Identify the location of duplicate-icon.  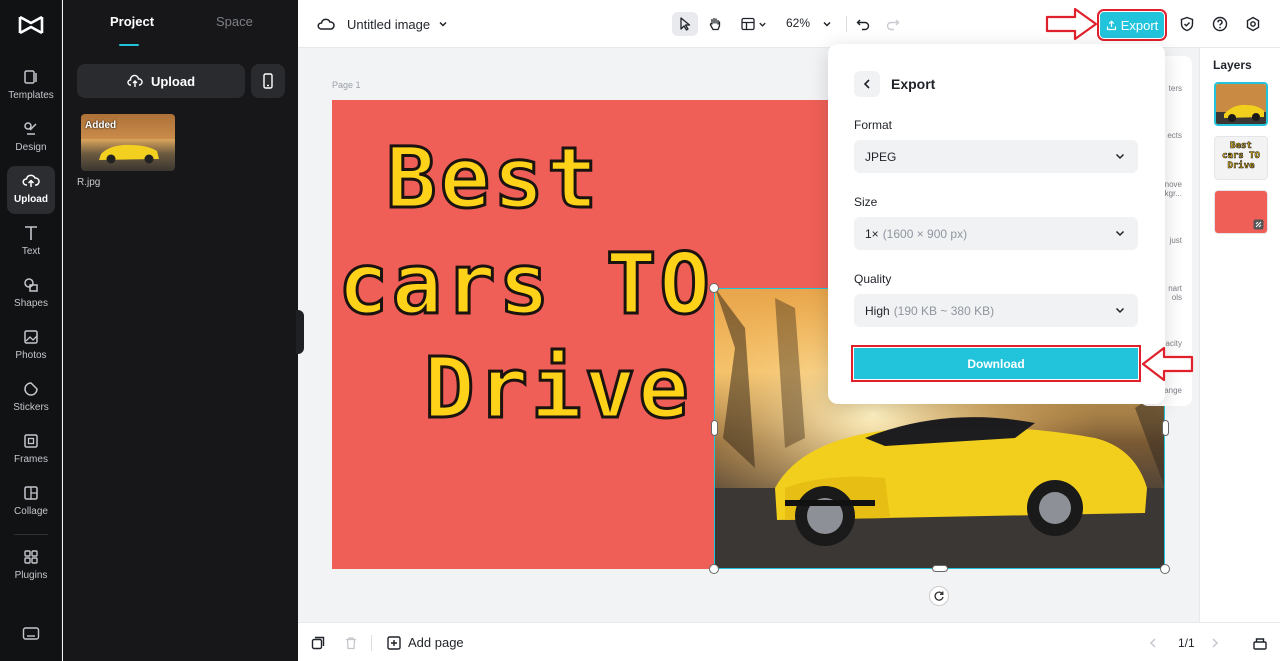
(318, 642).